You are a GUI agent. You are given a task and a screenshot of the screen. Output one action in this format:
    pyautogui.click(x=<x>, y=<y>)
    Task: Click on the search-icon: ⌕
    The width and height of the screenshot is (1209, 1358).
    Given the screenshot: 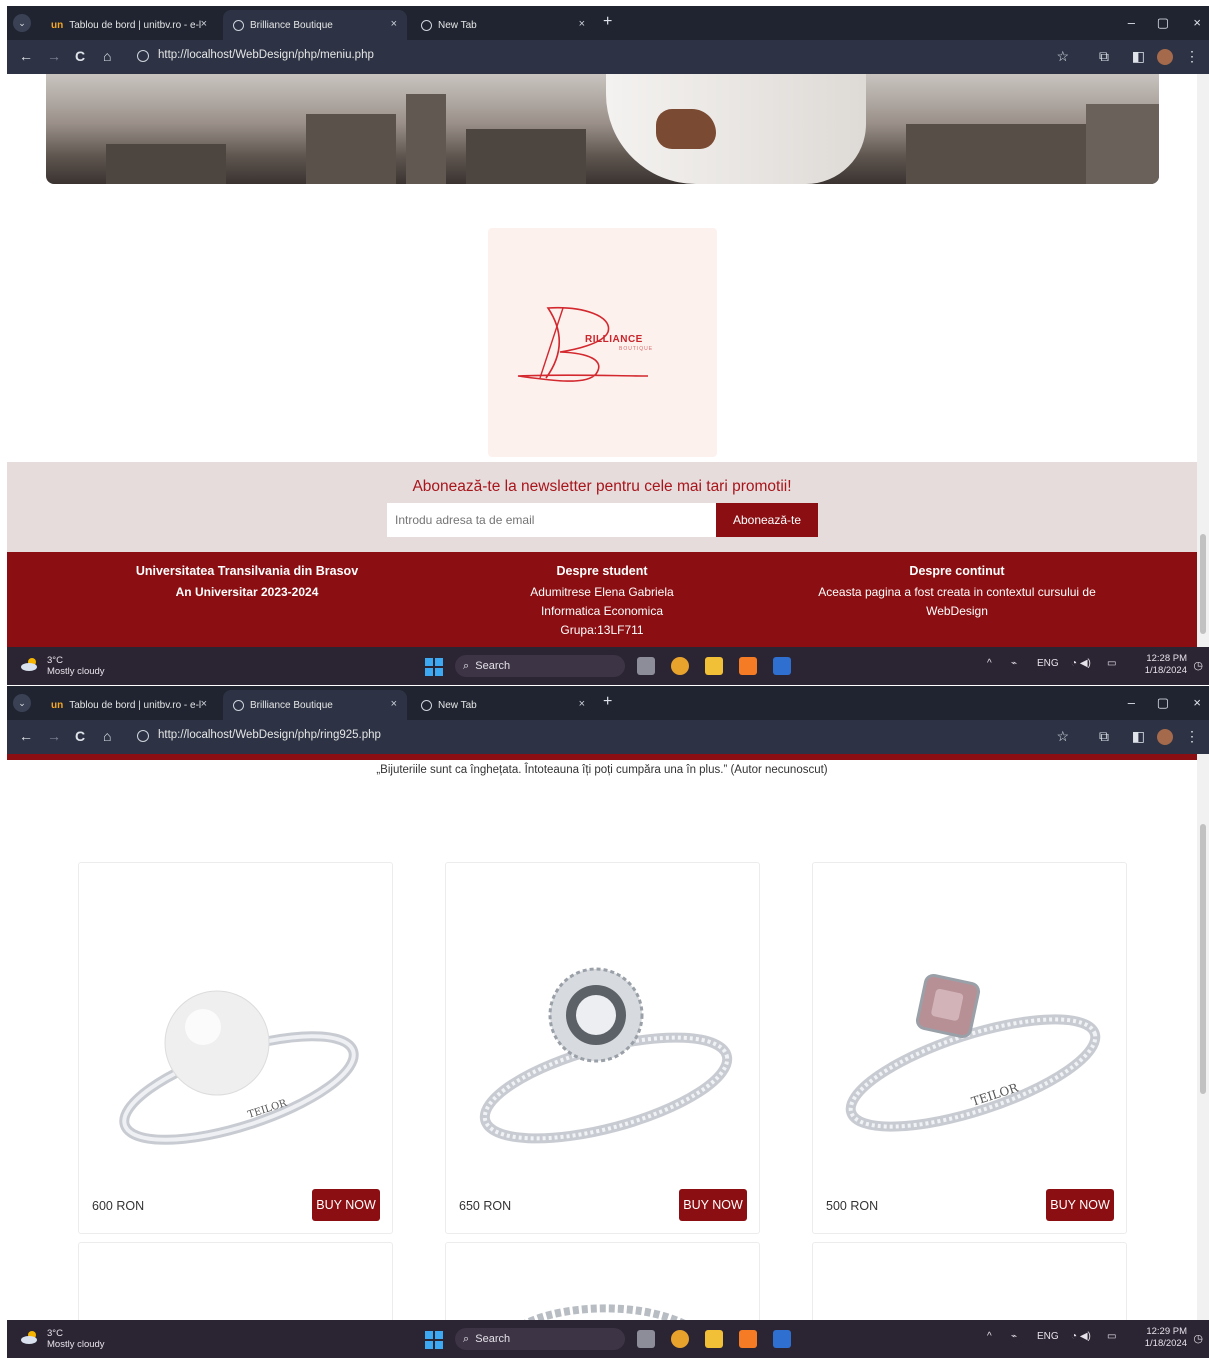 What is the action you would take?
    pyautogui.click(x=466, y=1338)
    